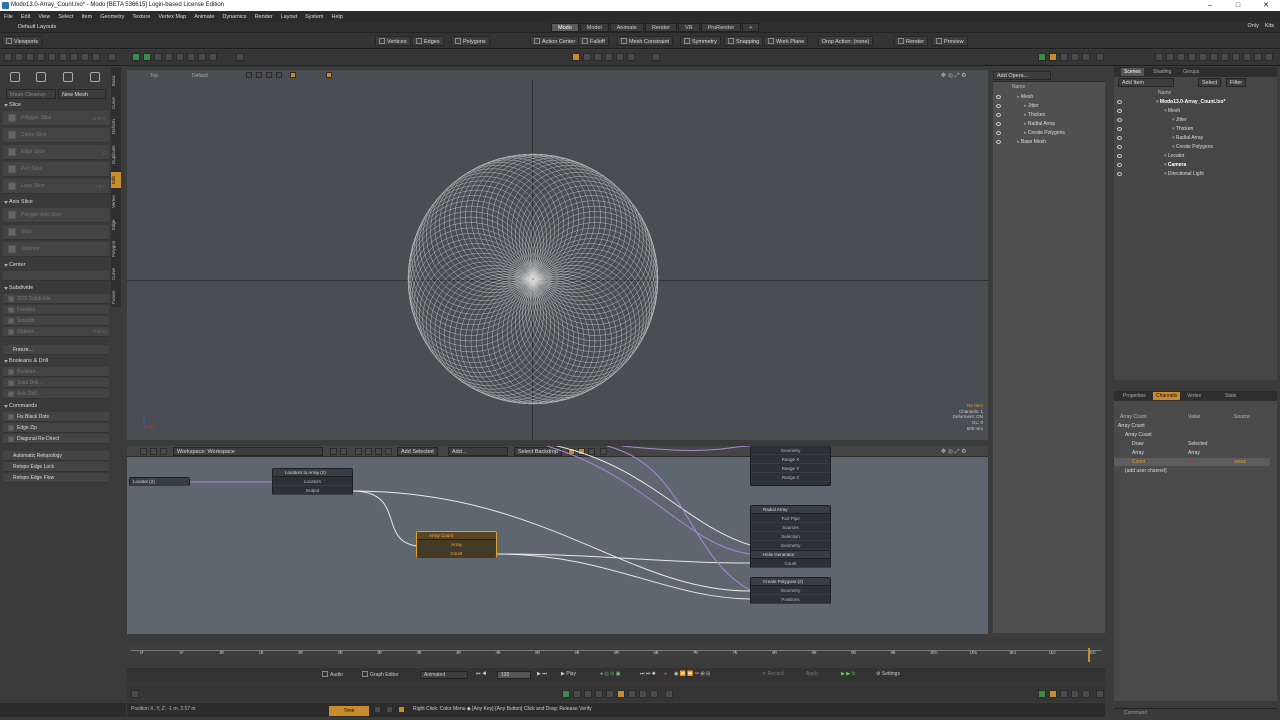 The height and width of the screenshot is (720, 1280). Describe the element at coordinates (568, 674) in the screenshot. I see `play-button: ▶ Play` at that location.